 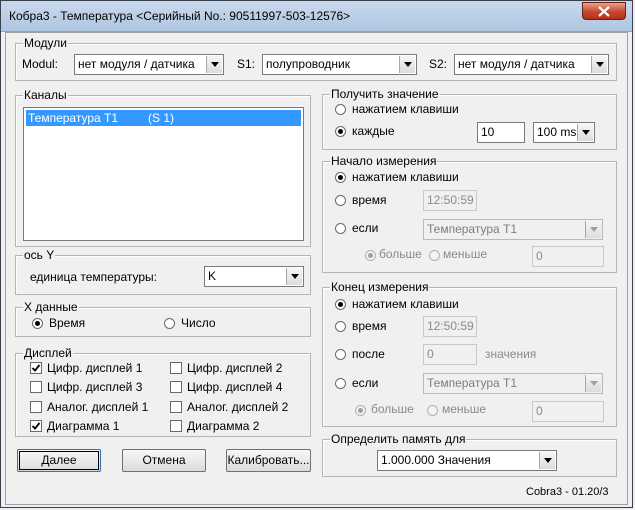 I want to click on cancel-button: Отмена, so click(x=164, y=460).